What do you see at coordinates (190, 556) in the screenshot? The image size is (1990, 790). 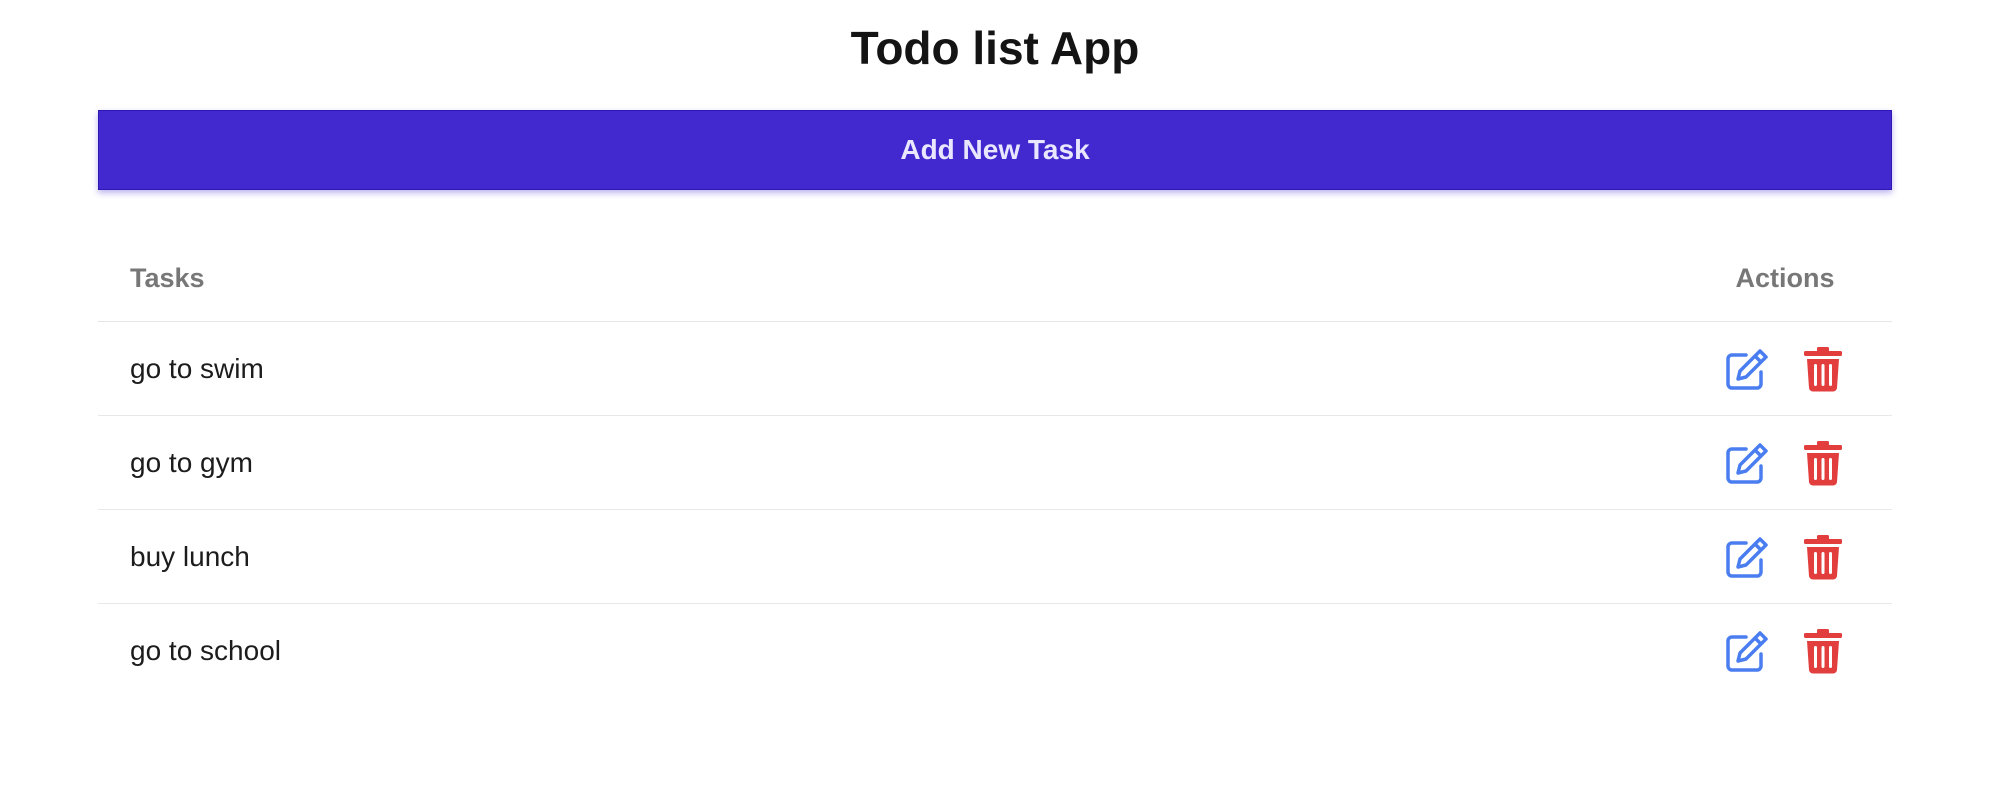 I see `task-name: buy lunch` at bounding box center [190, 556].